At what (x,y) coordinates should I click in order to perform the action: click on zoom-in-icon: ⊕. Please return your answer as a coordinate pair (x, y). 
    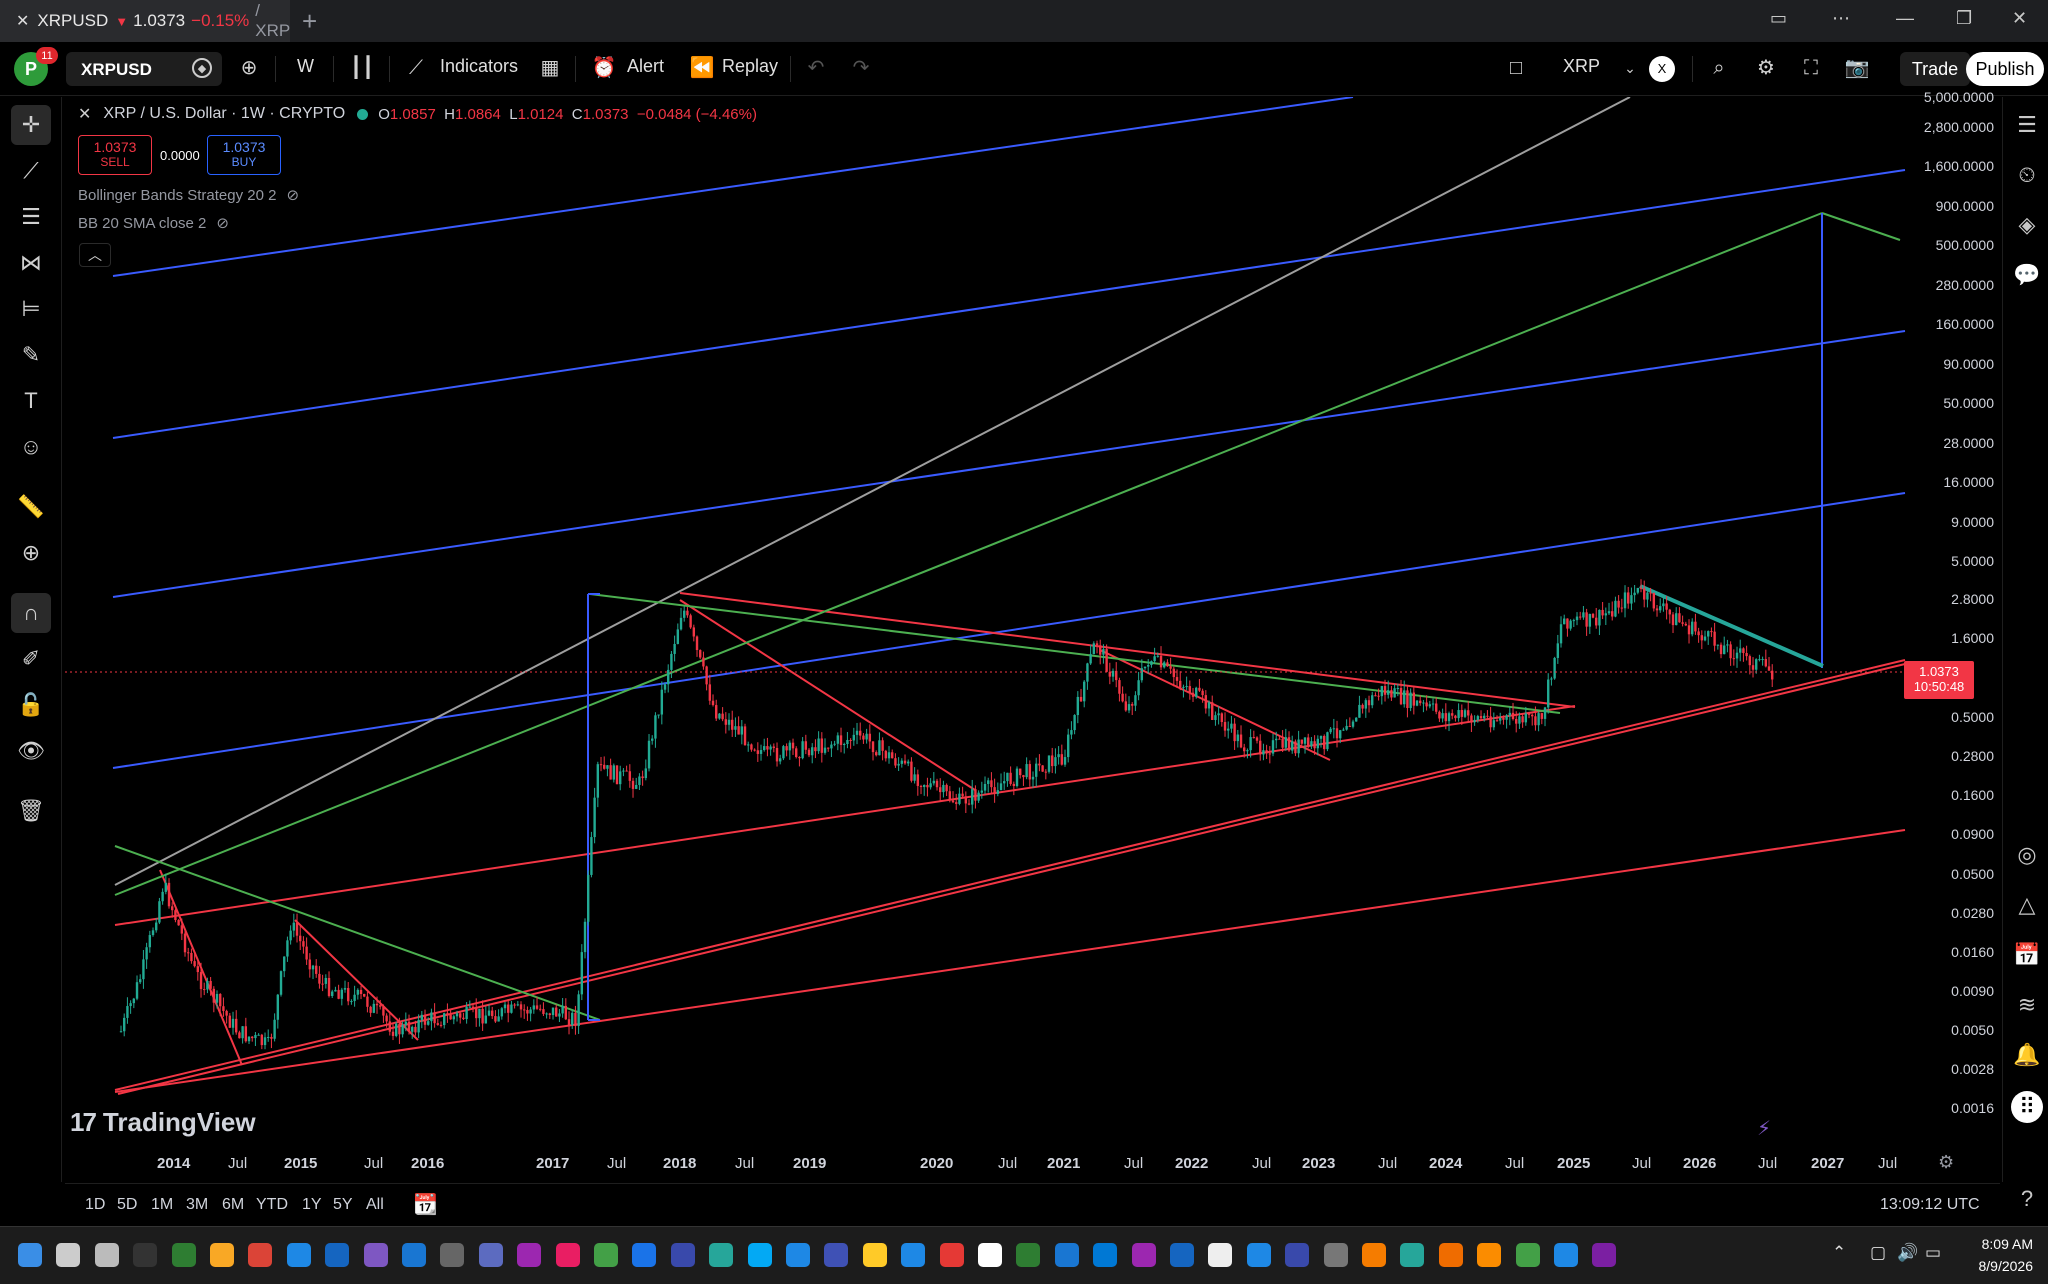
    Looking at the image, I should click on (31, 553).